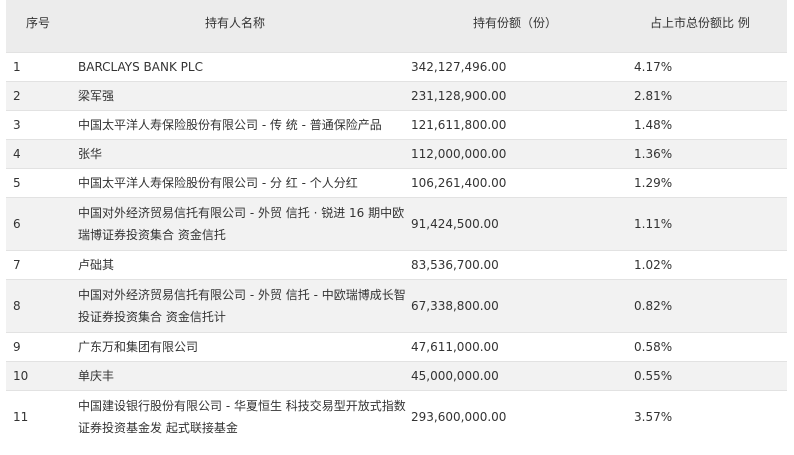 This screenshot has height=455, width=794. I want to click on cell-index: 9, so click(42, 347).